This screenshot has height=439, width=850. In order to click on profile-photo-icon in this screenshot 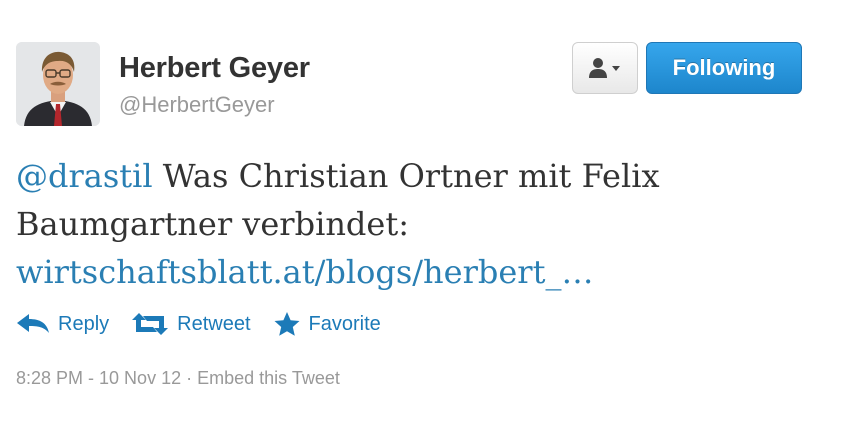, I will do `click(58, 84)`.